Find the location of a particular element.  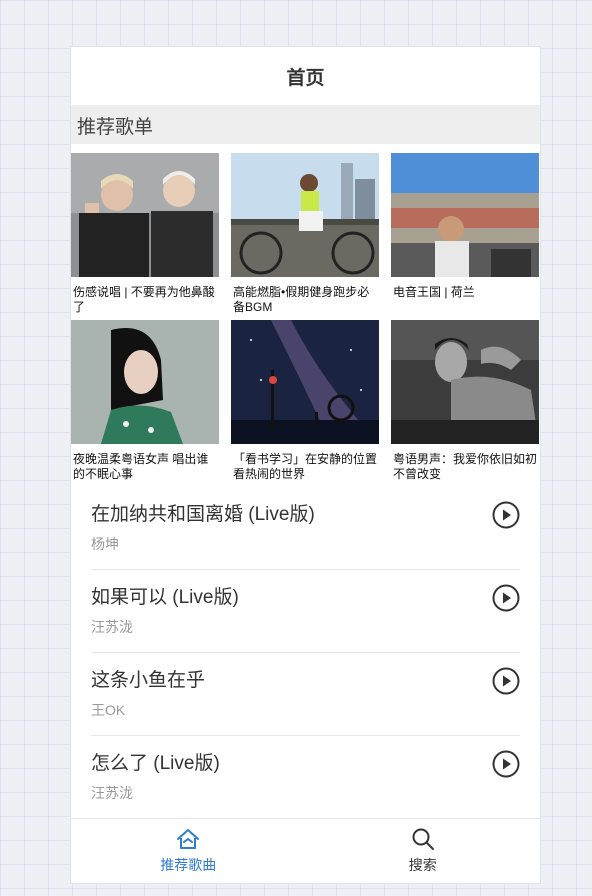

tab-search: 搜索 is located at coordinates (423, 851).